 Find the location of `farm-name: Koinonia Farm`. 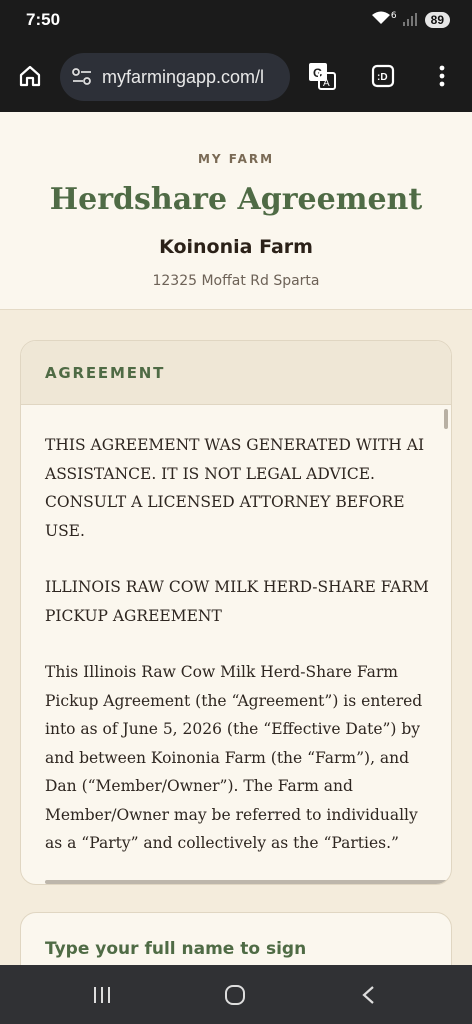

farm-name: Koinonia Farm is located at coordinates (236, 247).